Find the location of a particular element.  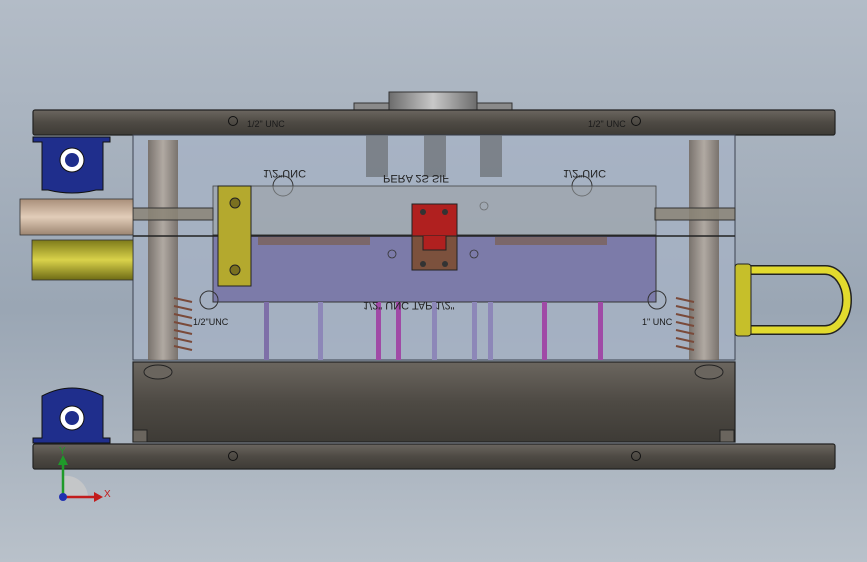

z-axis-dot is located at coordinates (63, 497).